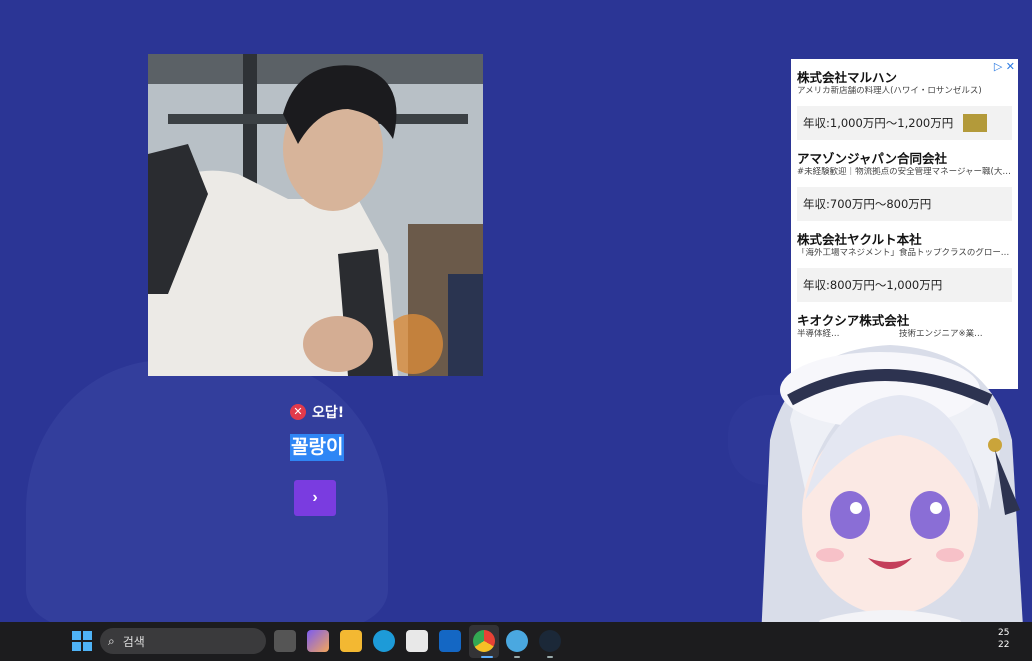  What do you see at coordinates (889, 91) in the screenshot?
I see `ad-subtitle: アメリカ新店舗の料理人(ハワイ・ロサンゼルス)` at bounding box center [889, 91].